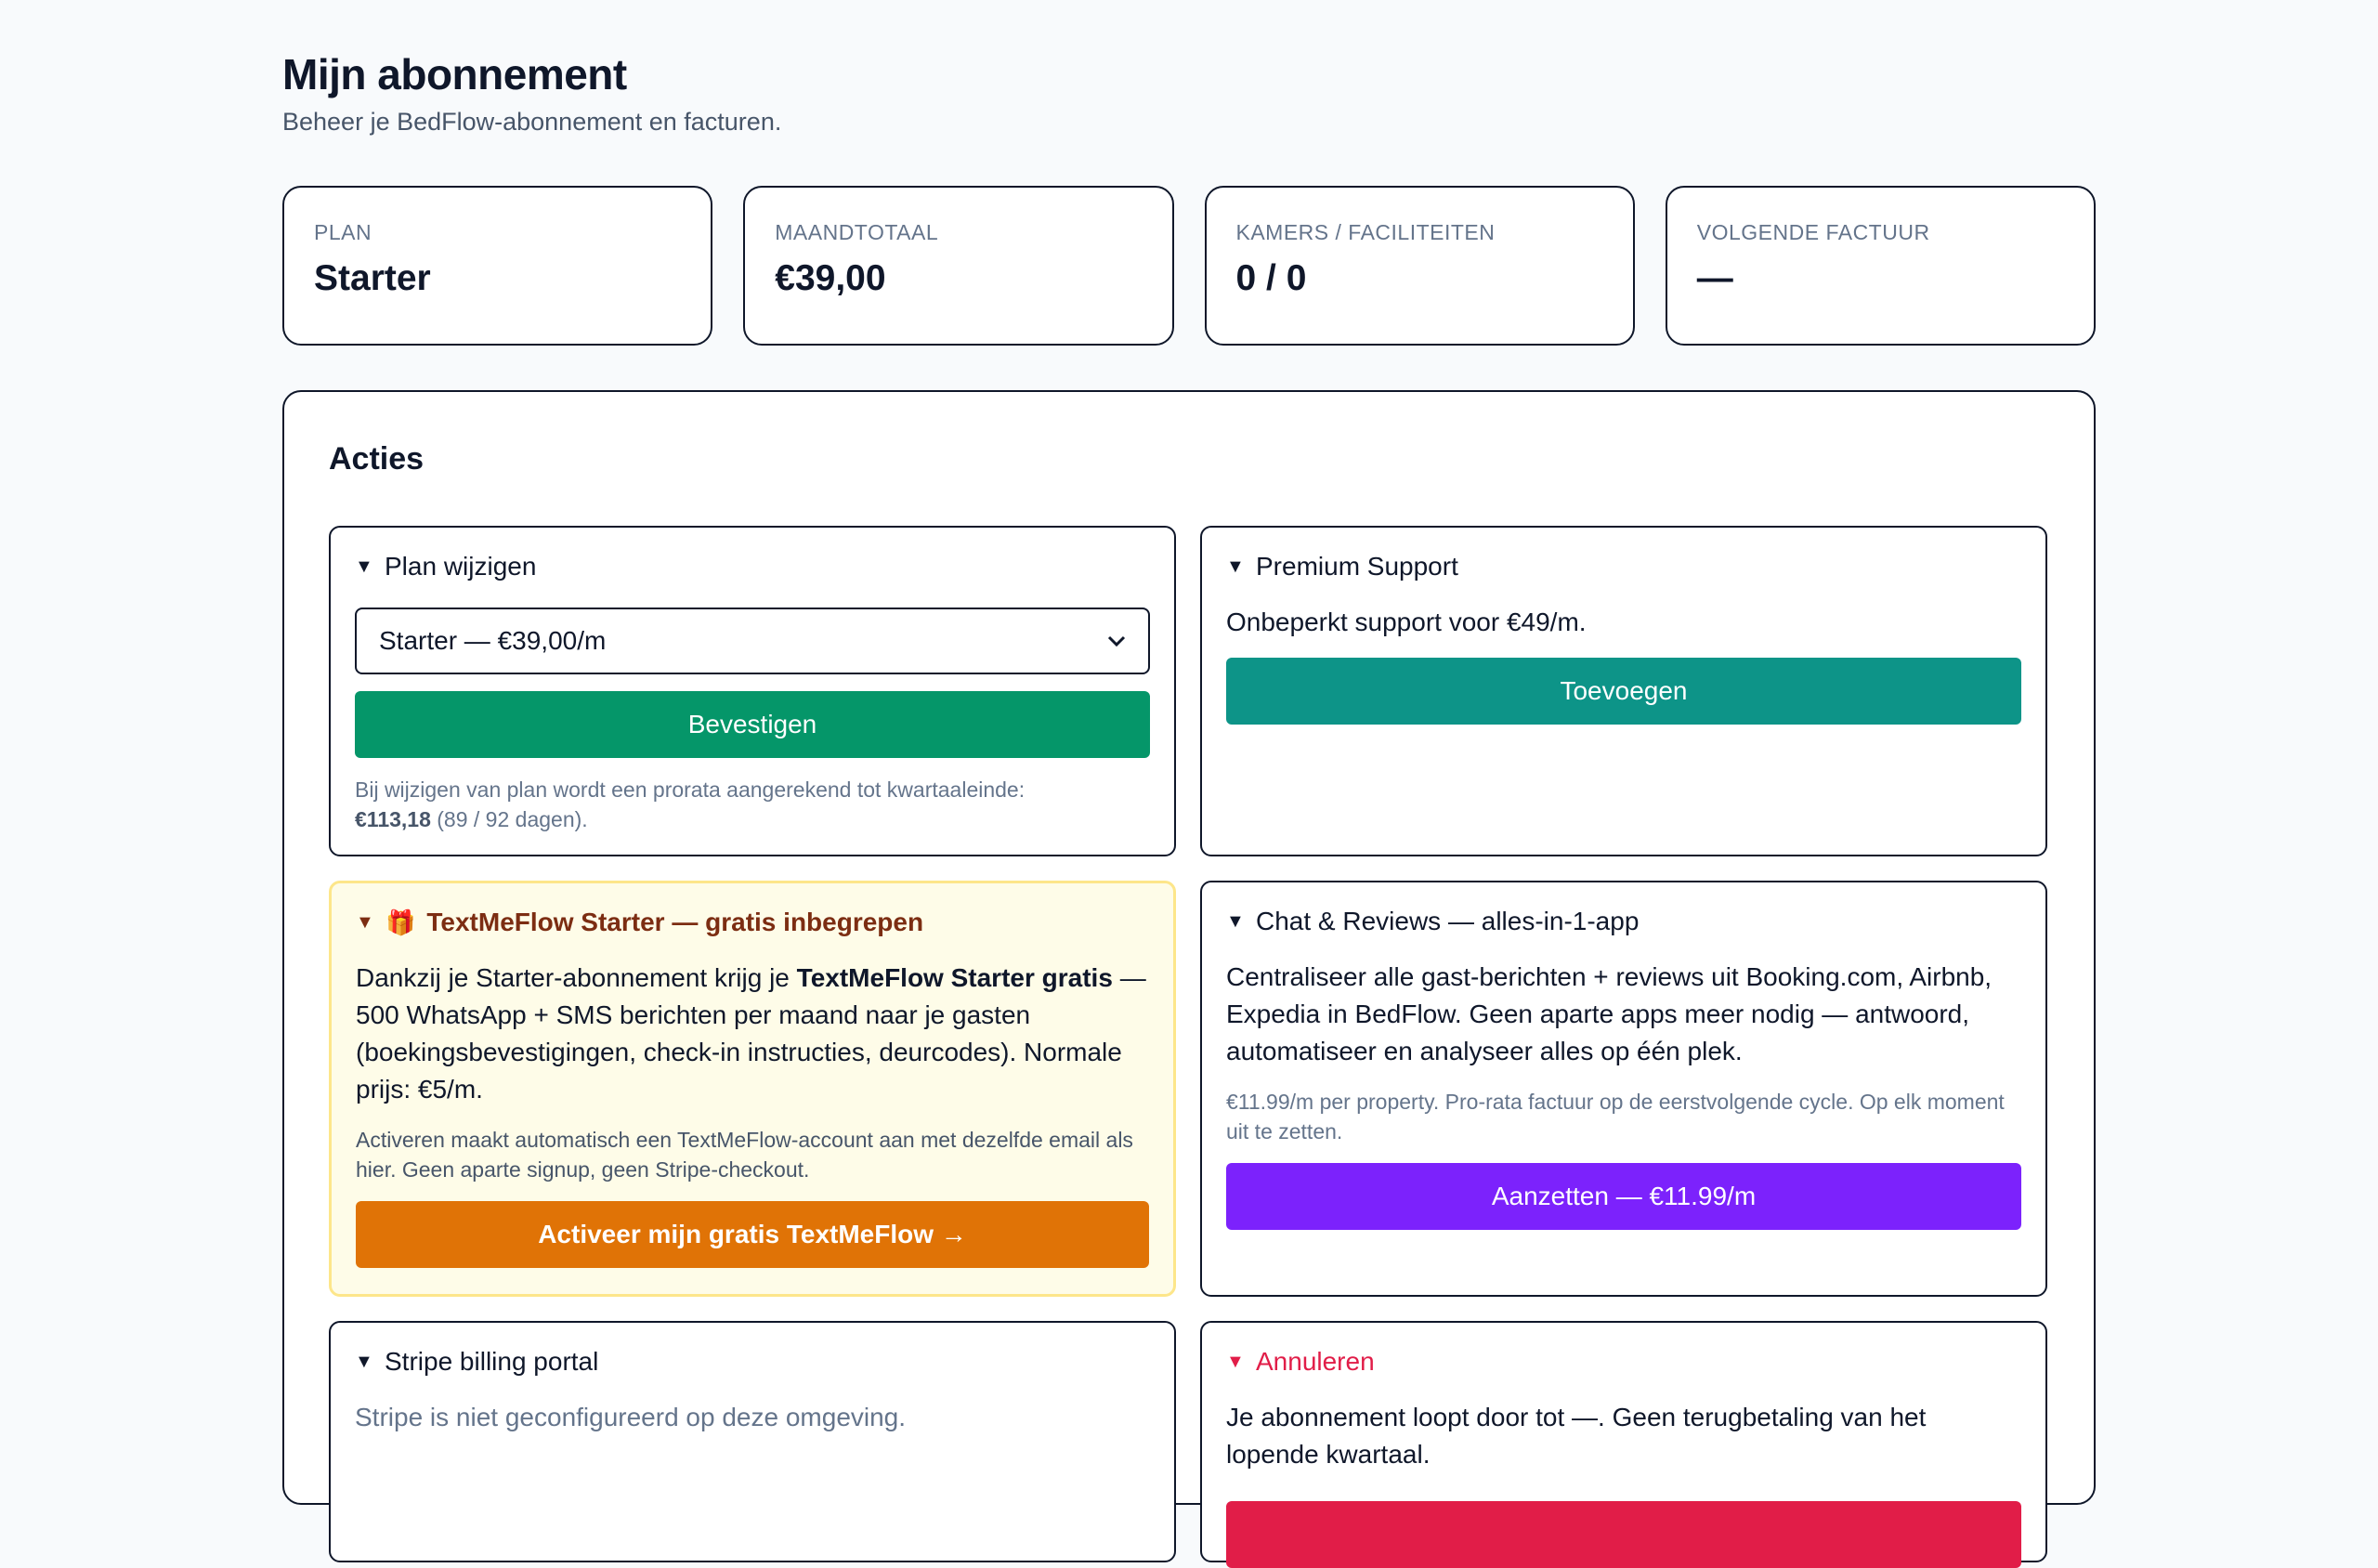  What do you see at coordinates (675, 922) in the screenshot?
I see `textmeflow-title: TextMeFlow Starter — gratis inbegrepen` at bounding box center [675, 922].